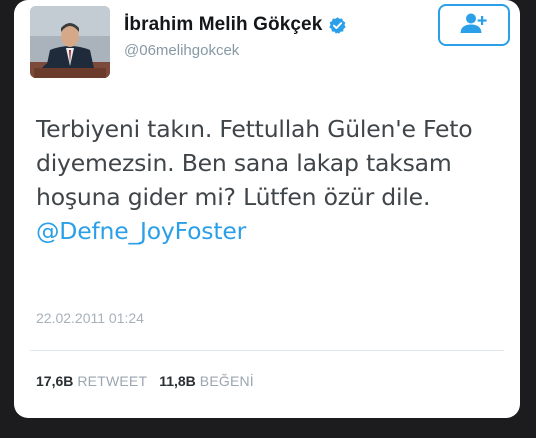 Image resolution: width=536 pixels, height=438 pixels. What do you see at coordinates (141, 231) in the screenshot?
I see `mention-link: @Defne_JoyFoster` at bounding box center [141, 231].